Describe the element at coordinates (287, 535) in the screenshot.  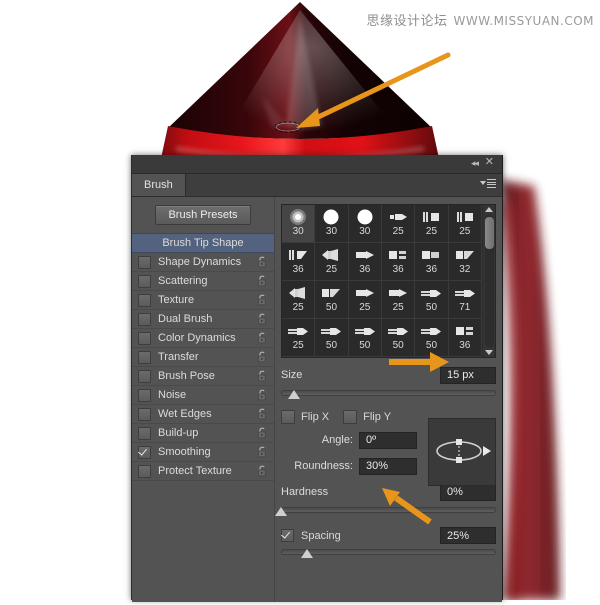
I see `spacing-checkbox` at that location.